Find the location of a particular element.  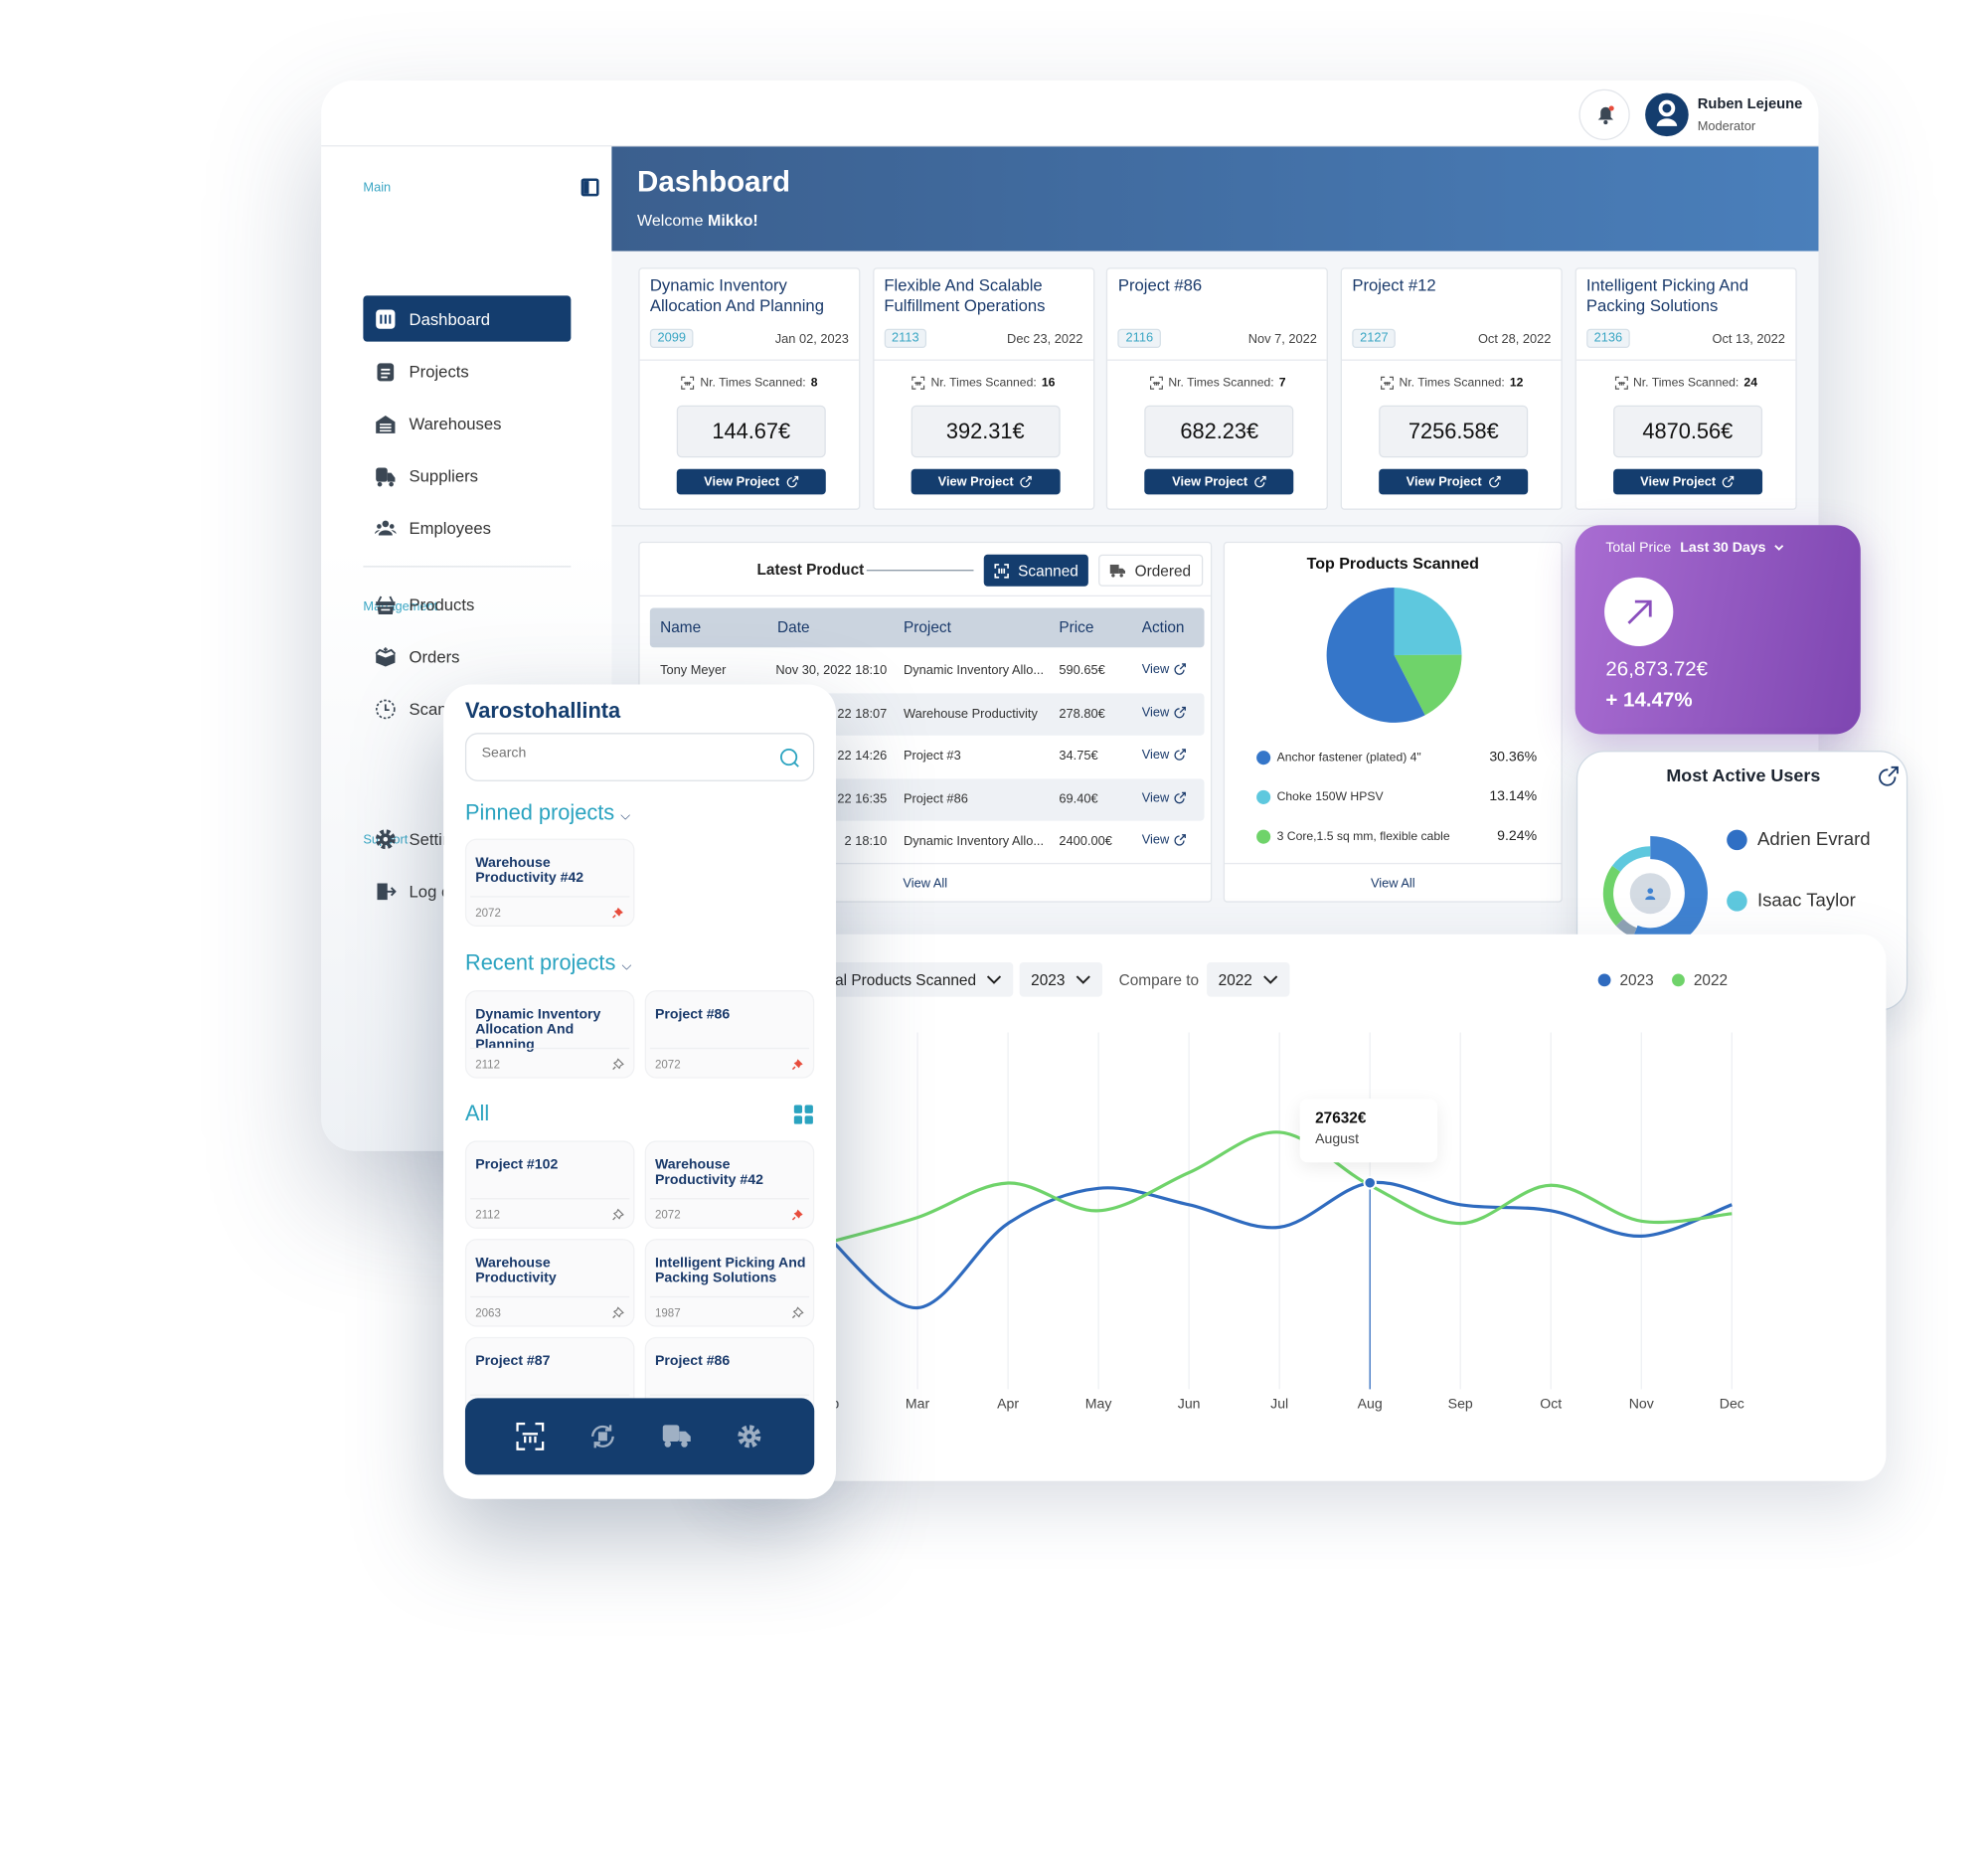

view-all-link: View All is located at coordinates (1393, 884).